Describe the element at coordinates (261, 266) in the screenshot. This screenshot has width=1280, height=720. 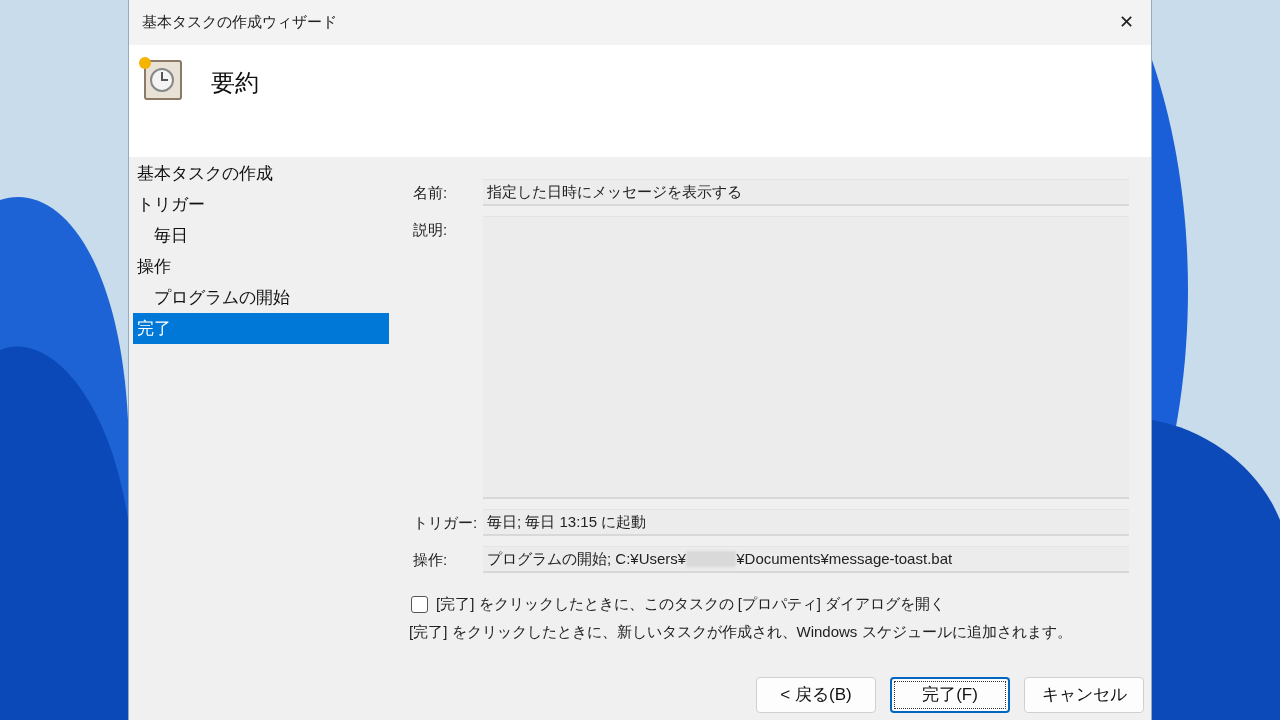
I see `nav-item: 操作` at that location.